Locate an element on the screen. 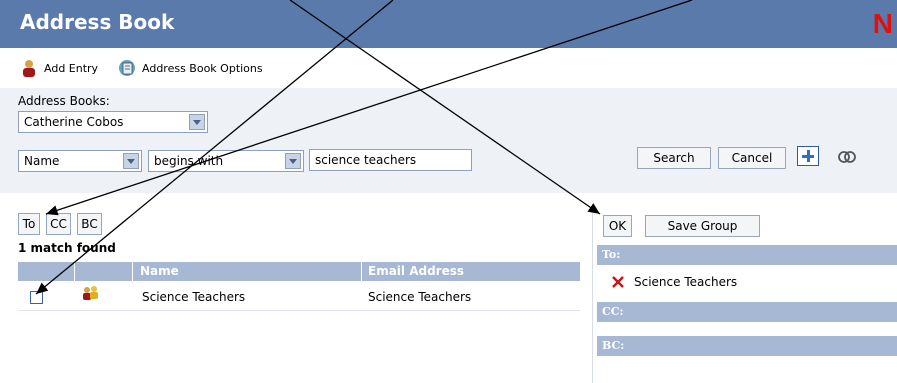 The height and width of the screenshot is (383, 897). field-value: Name is located at coordinates (42, 161).